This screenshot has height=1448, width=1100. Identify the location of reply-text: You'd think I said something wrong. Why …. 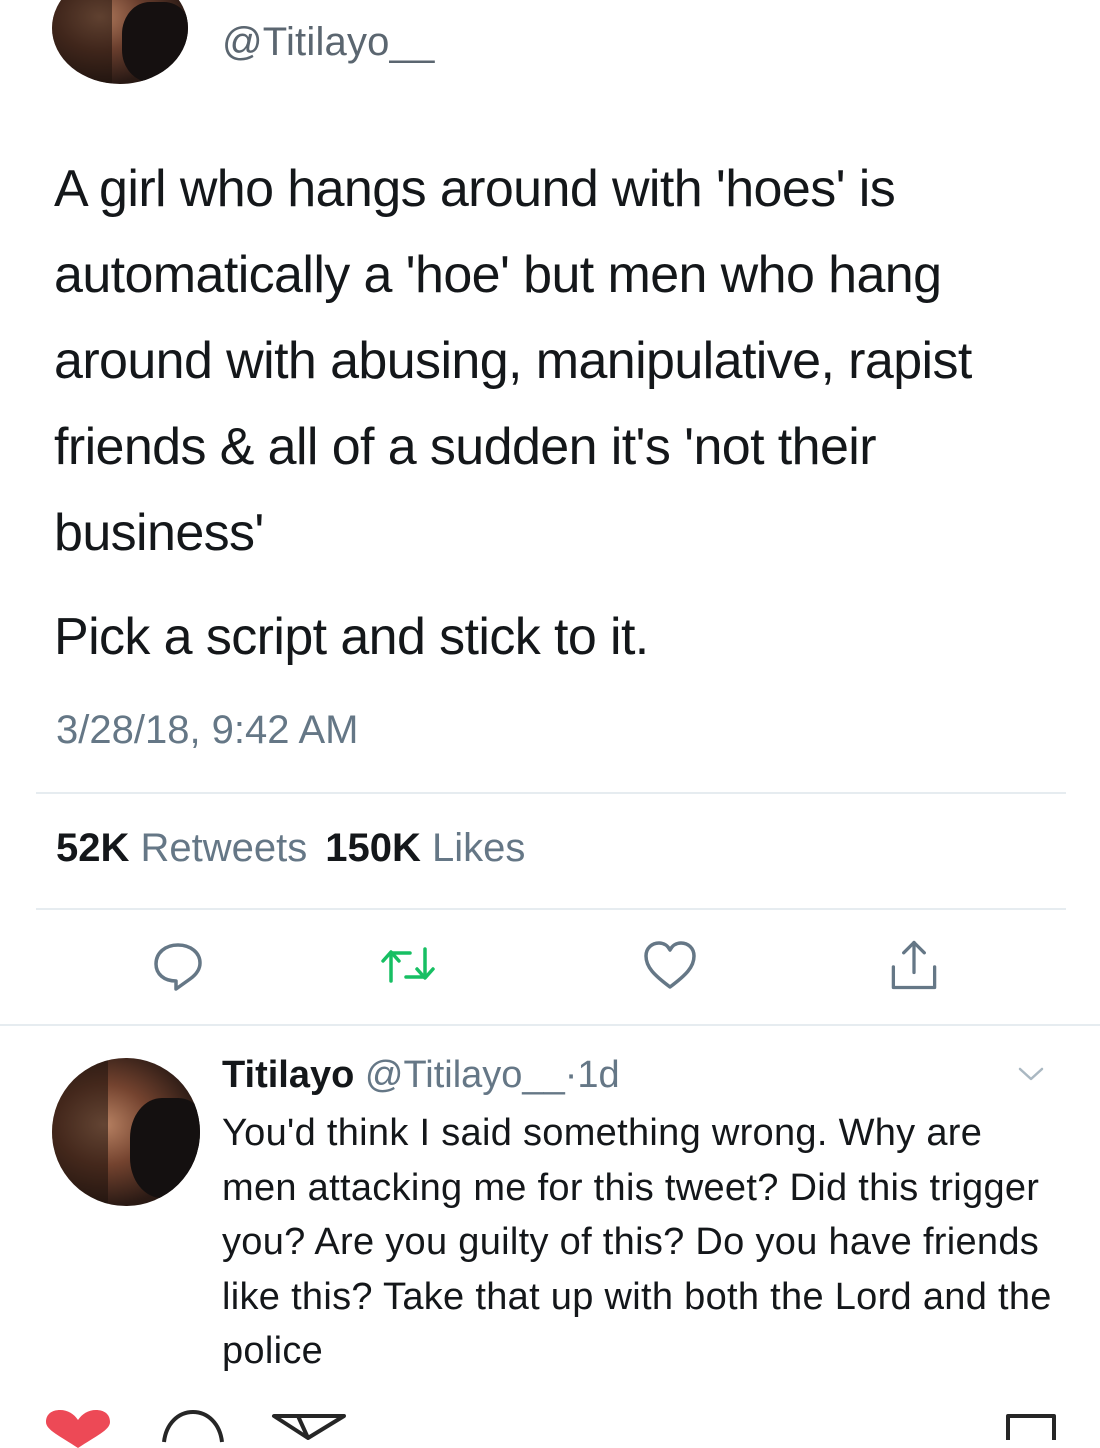
(637, 1242).